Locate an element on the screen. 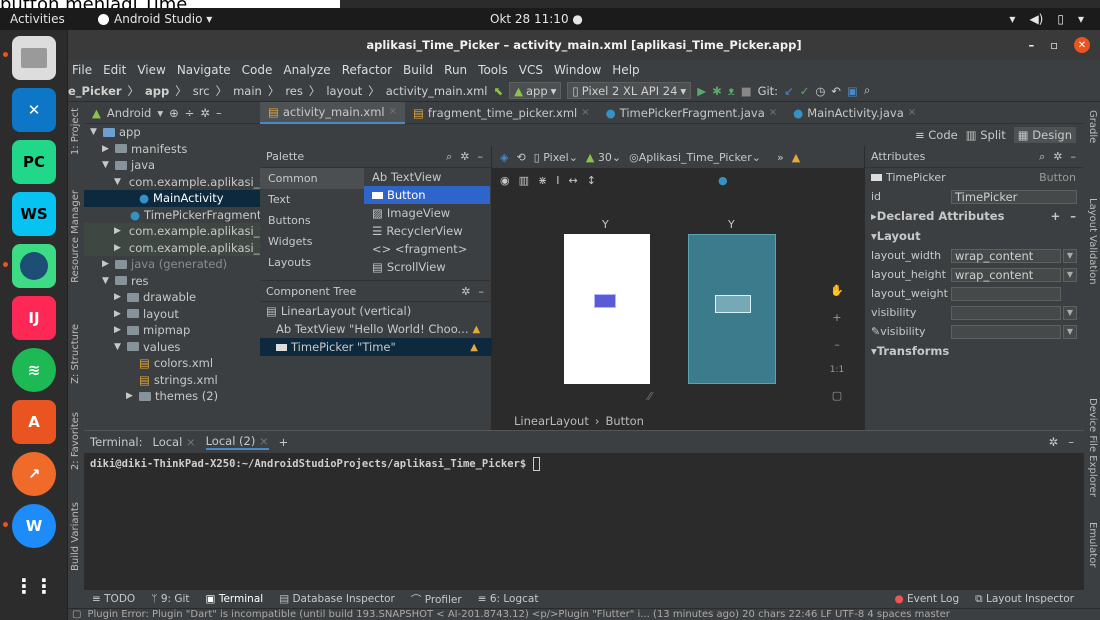 This screenshot has width=1100, height=620. transforms-section-header: ▾ Transforms is located at coordinates (974, 351).